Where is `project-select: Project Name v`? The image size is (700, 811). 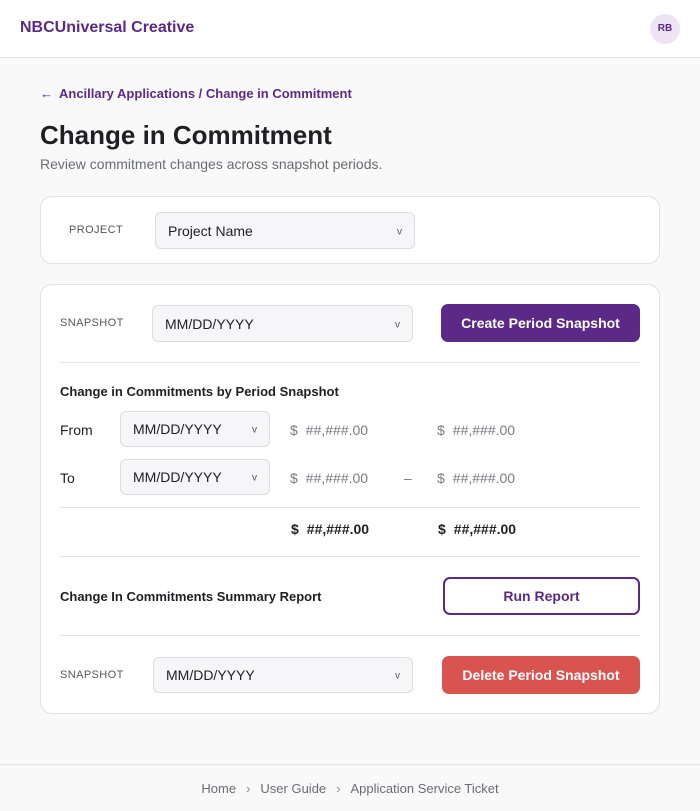
project-select: Project Name v is located at coordinates (285, 230).